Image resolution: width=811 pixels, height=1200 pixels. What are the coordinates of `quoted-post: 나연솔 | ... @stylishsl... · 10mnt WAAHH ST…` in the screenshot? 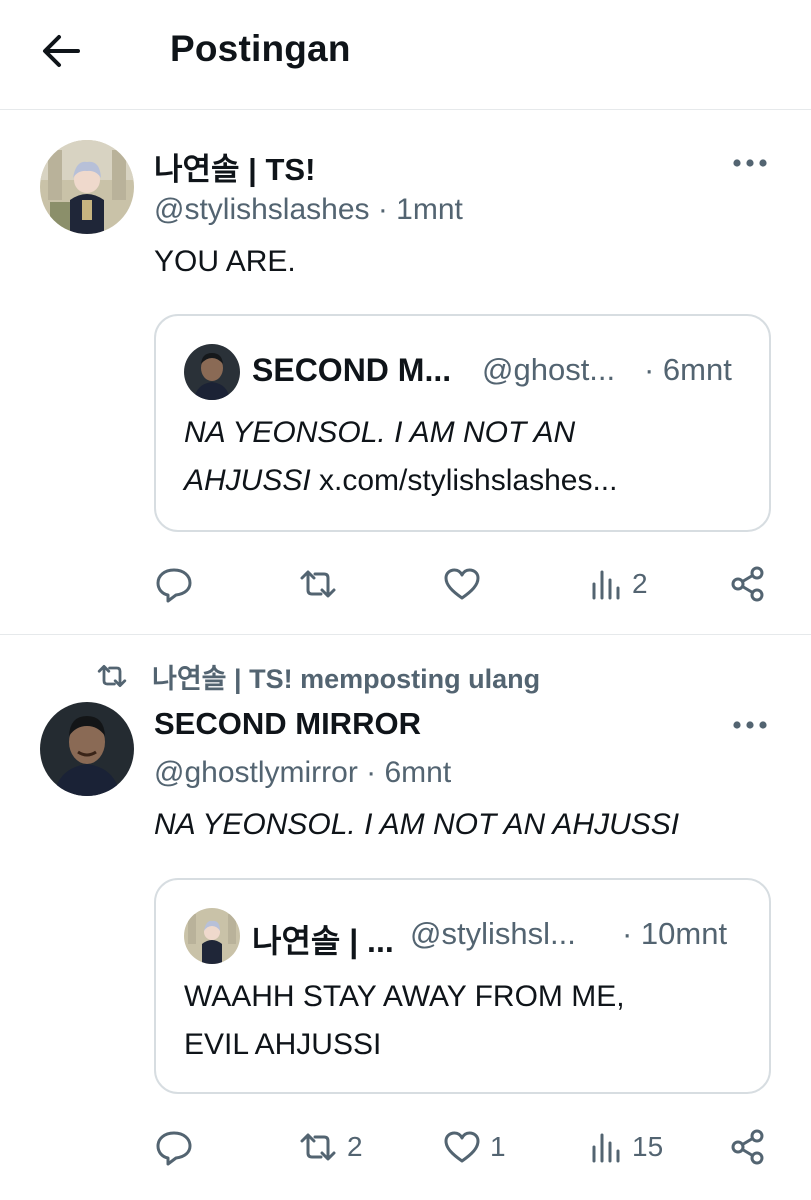 It's located at (462, 986).